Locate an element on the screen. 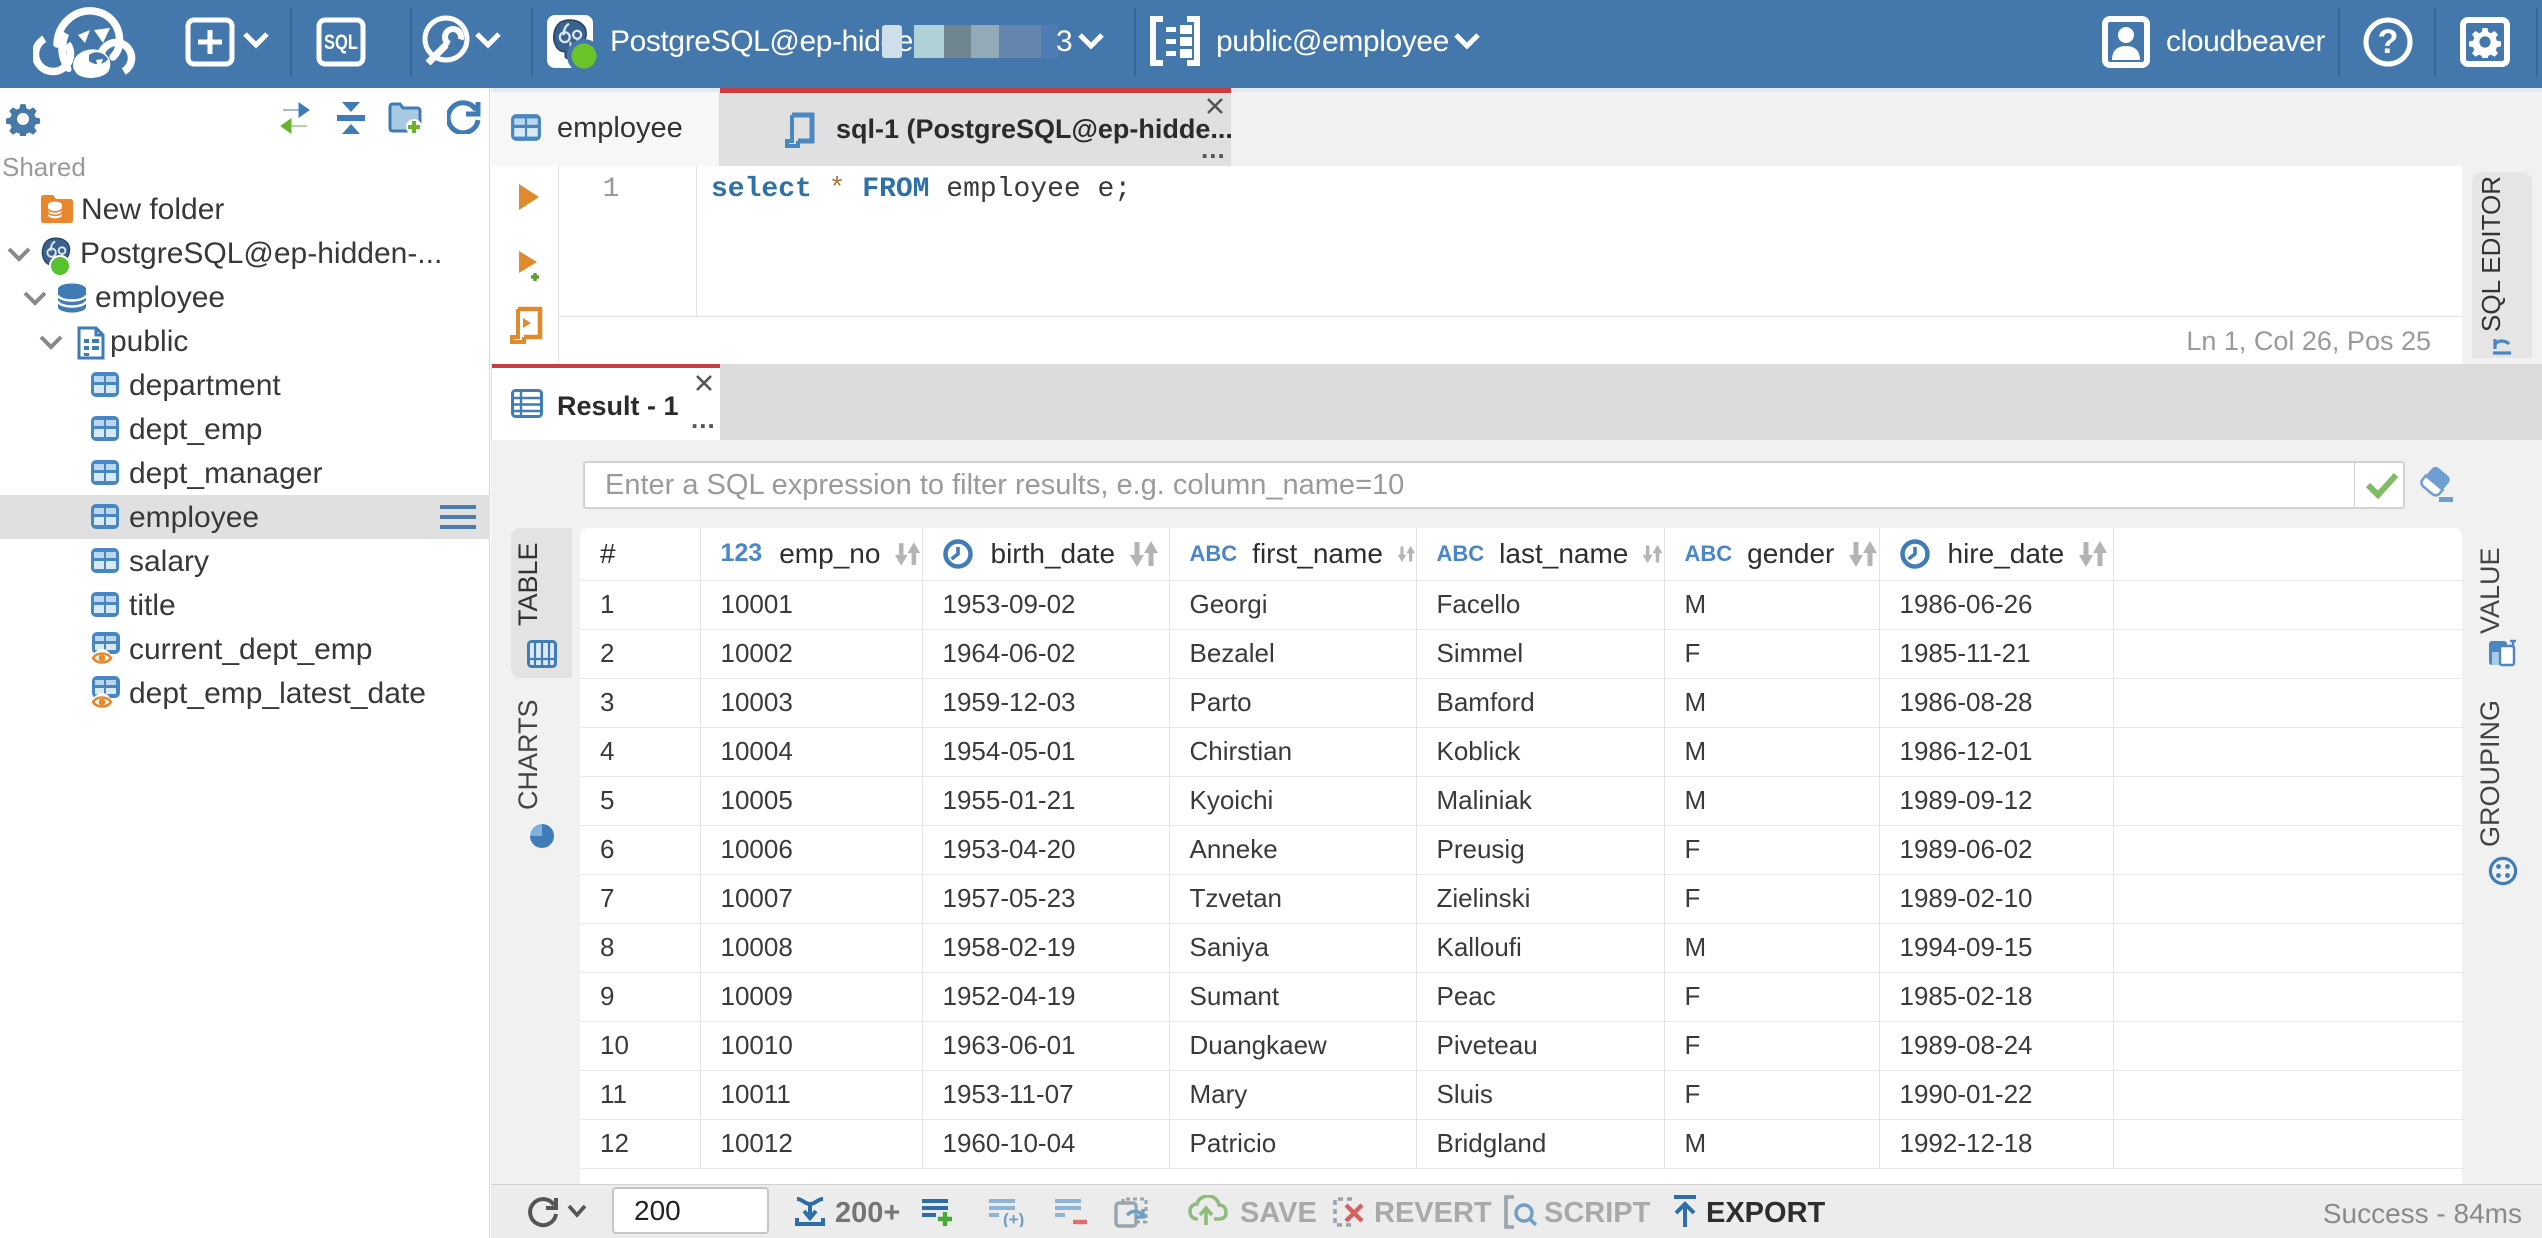 This screenshot has width=2542, height=1238. svg-text: SQL is located at coordinates (341, 42).